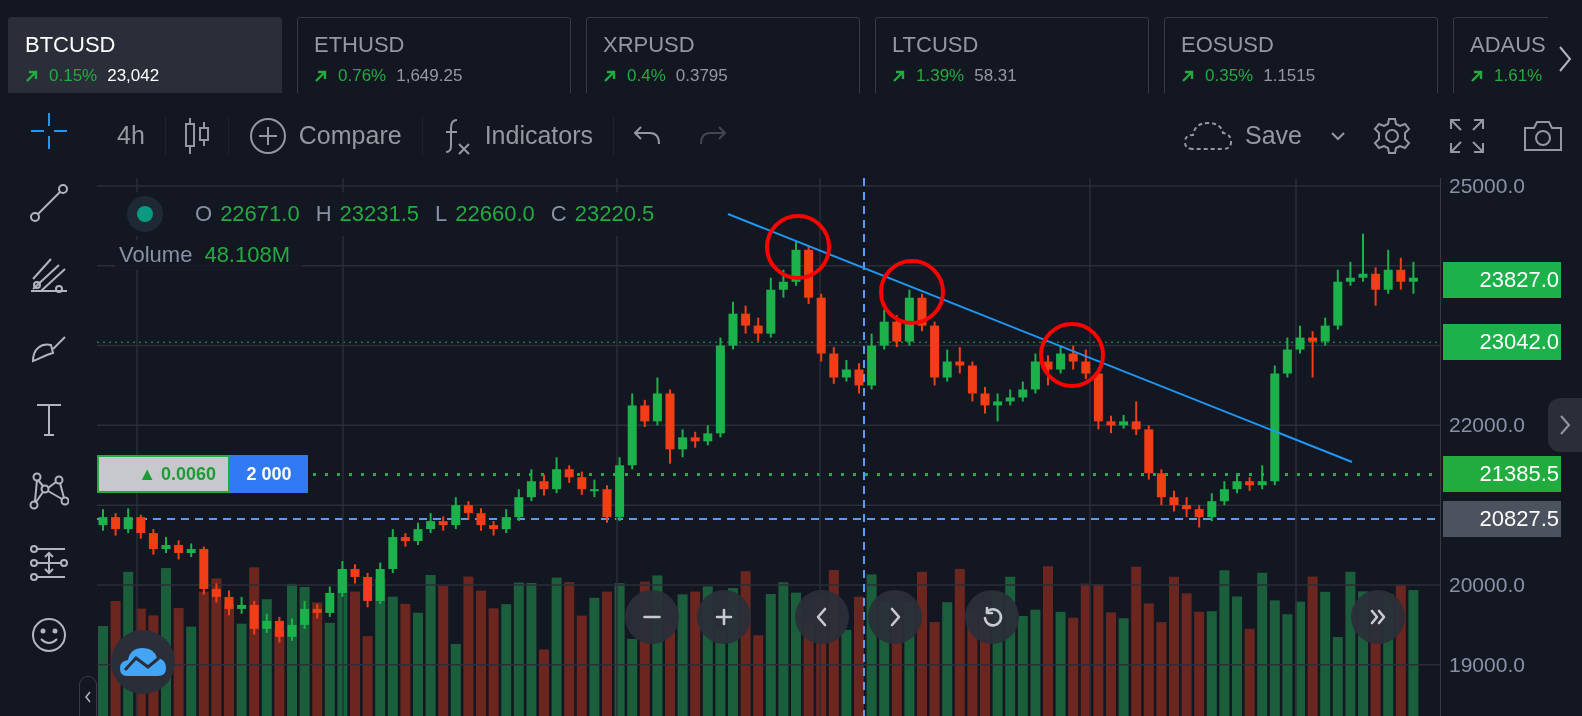 Image resolution: width=1582 pixels, height=716 pixels. What do you see at coordinates (1508, 45) in the screenshot?
I see `ticker-symbol: ADAUS` at bounding box center [1508, 45].